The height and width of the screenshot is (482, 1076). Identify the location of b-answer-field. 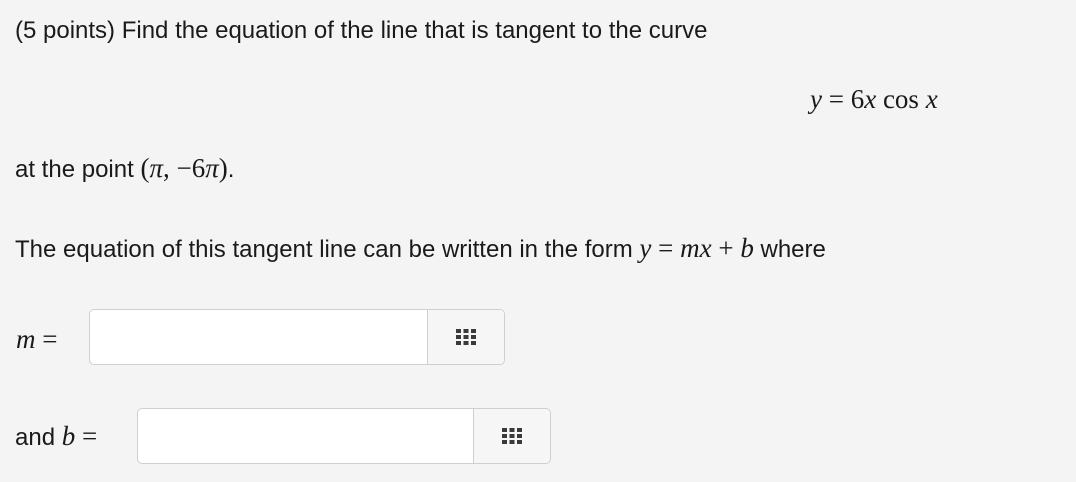
(344, 436).